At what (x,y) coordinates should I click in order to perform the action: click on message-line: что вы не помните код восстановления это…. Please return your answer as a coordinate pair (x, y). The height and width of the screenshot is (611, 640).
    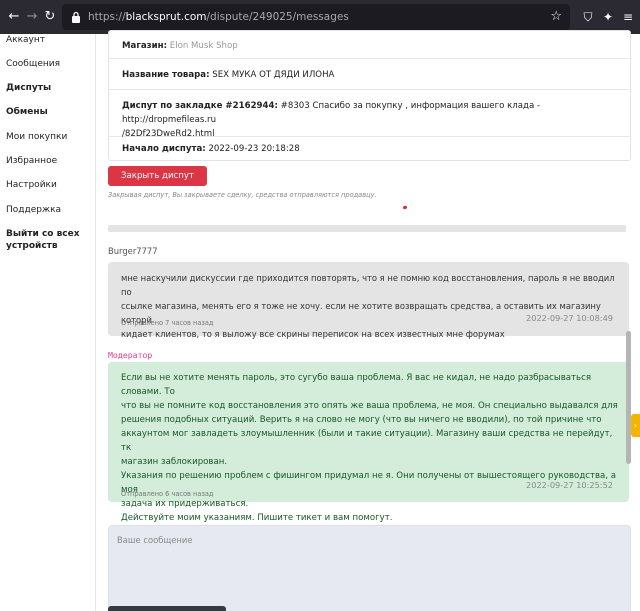
    Looking at the image, I should click on (369, 406).